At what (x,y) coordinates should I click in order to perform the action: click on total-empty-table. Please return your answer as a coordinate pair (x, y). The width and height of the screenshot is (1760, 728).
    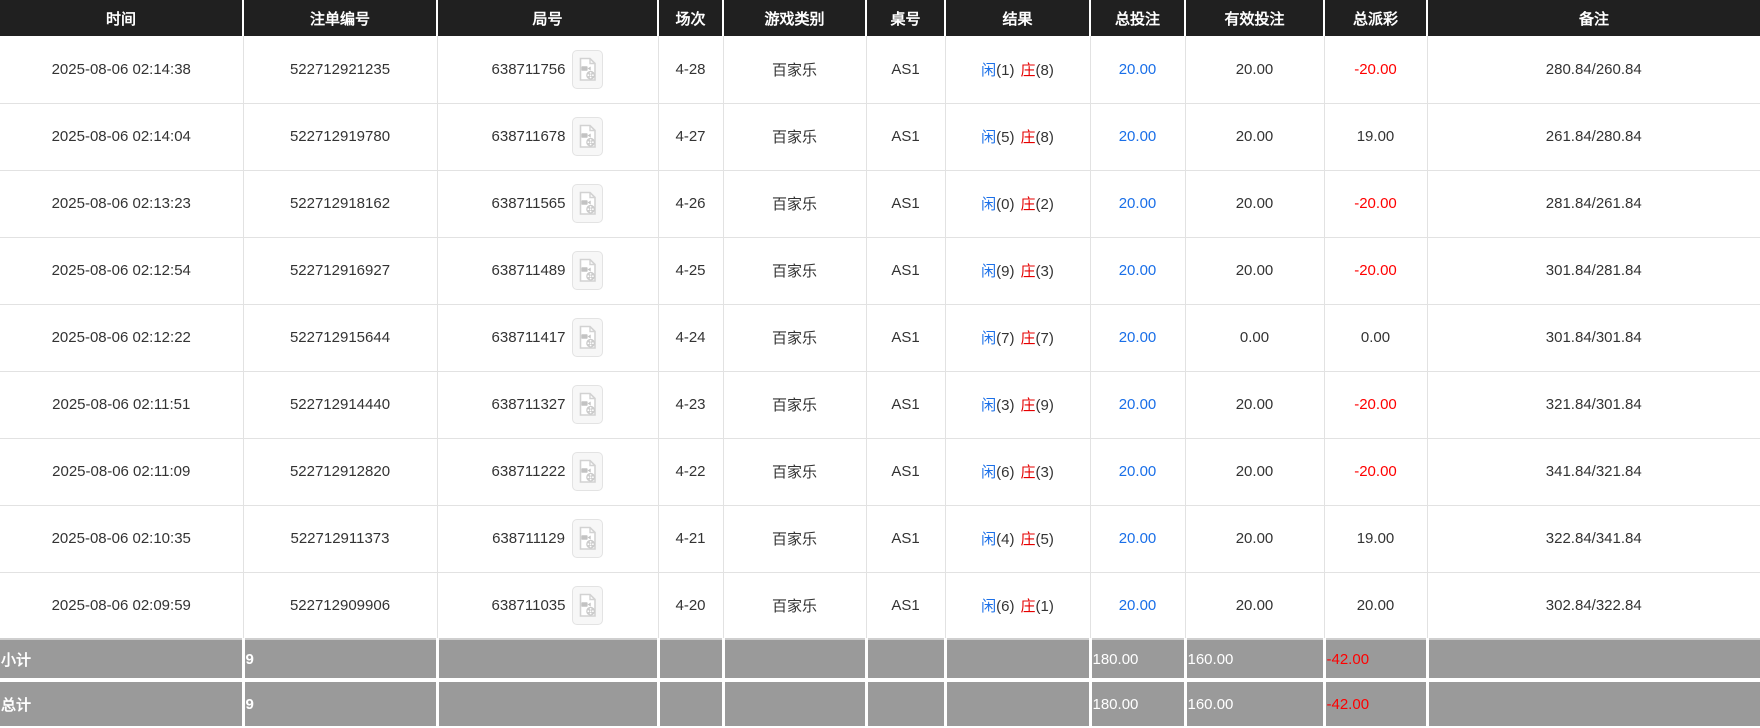
    Looking at the image, I should click on (906, 702).